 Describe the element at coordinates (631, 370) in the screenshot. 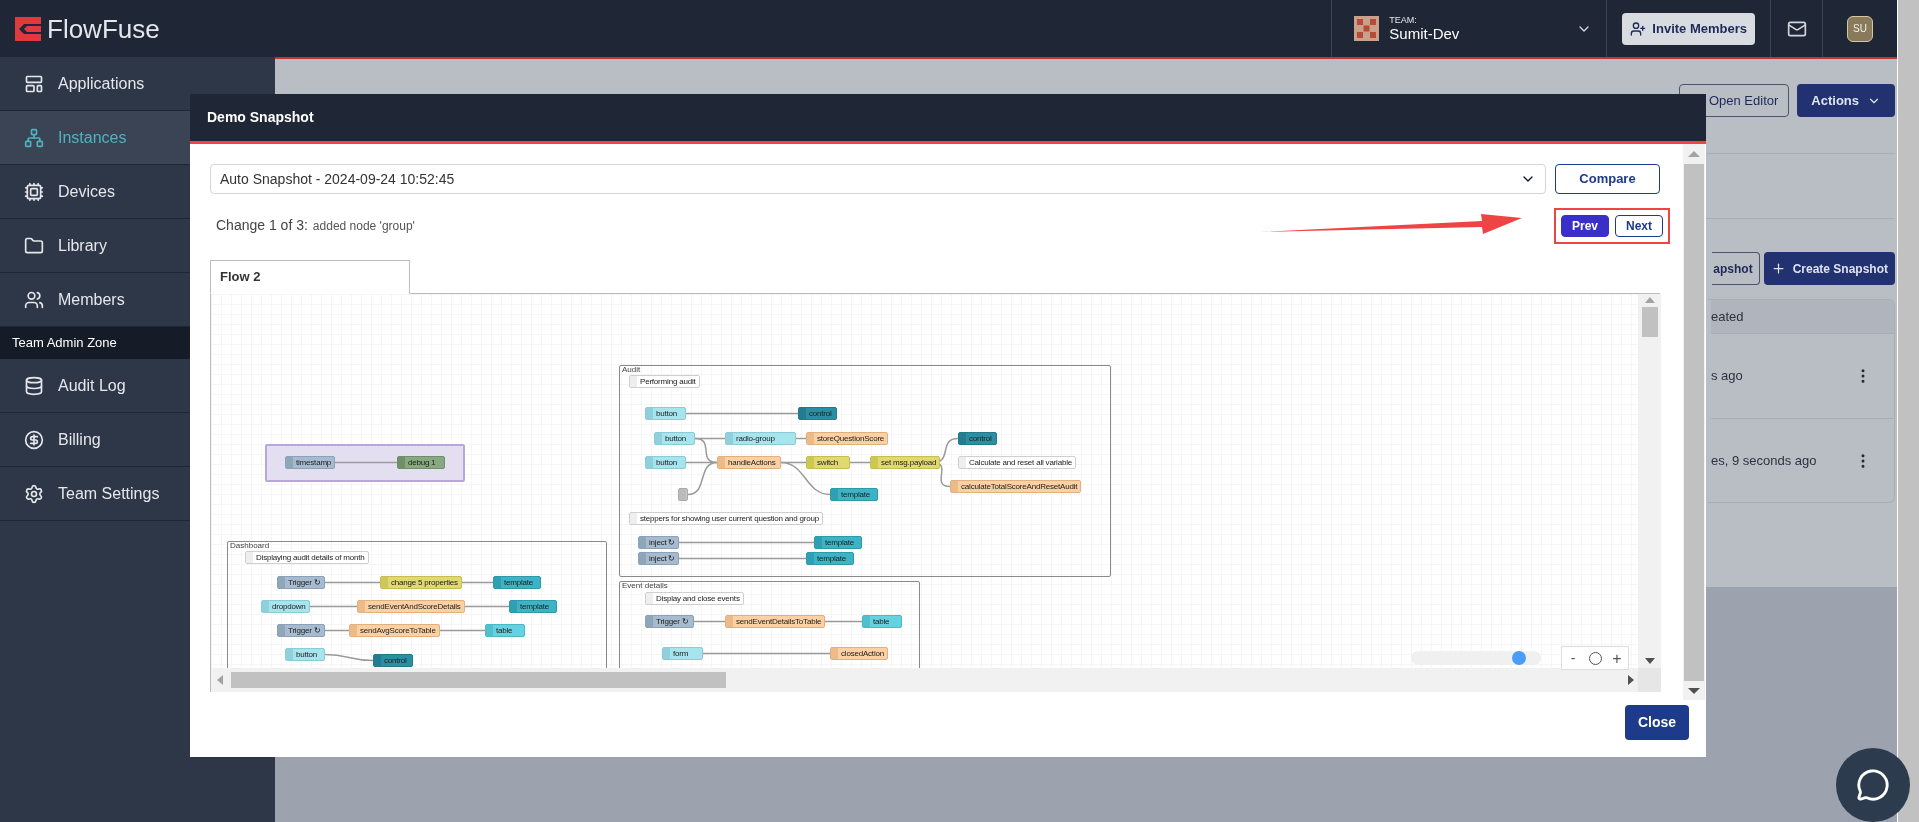

I see `group-title: Audit` at that location.